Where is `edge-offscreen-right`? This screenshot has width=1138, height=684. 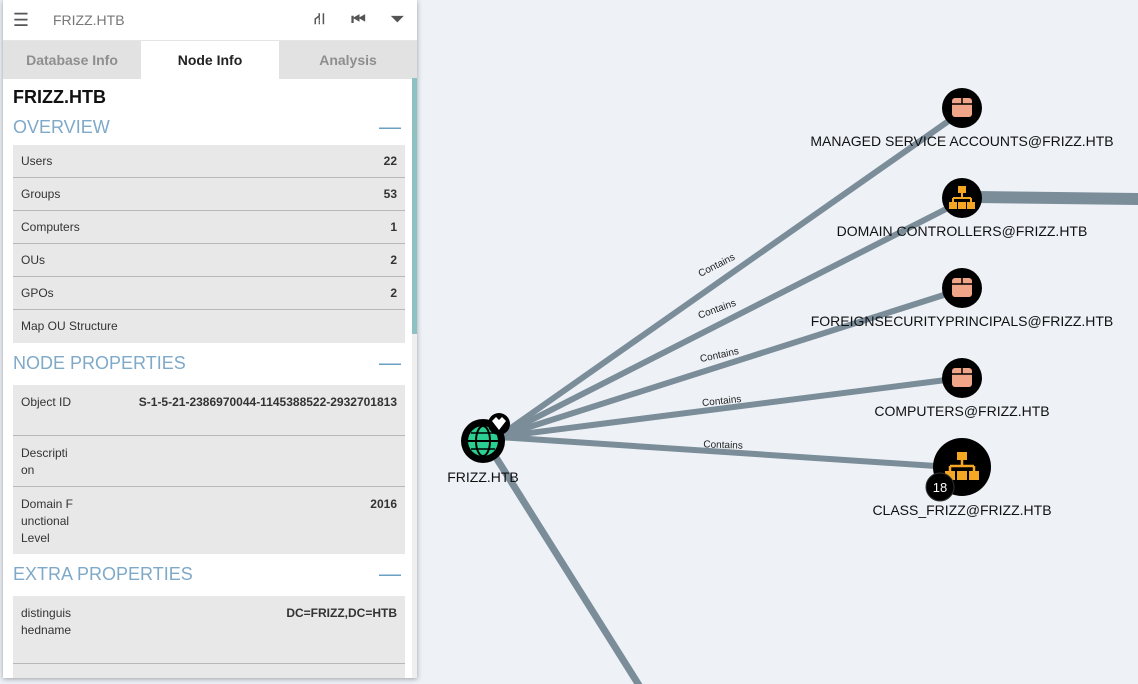 edge-offscreen-right is located at coordinates (1056, 198).